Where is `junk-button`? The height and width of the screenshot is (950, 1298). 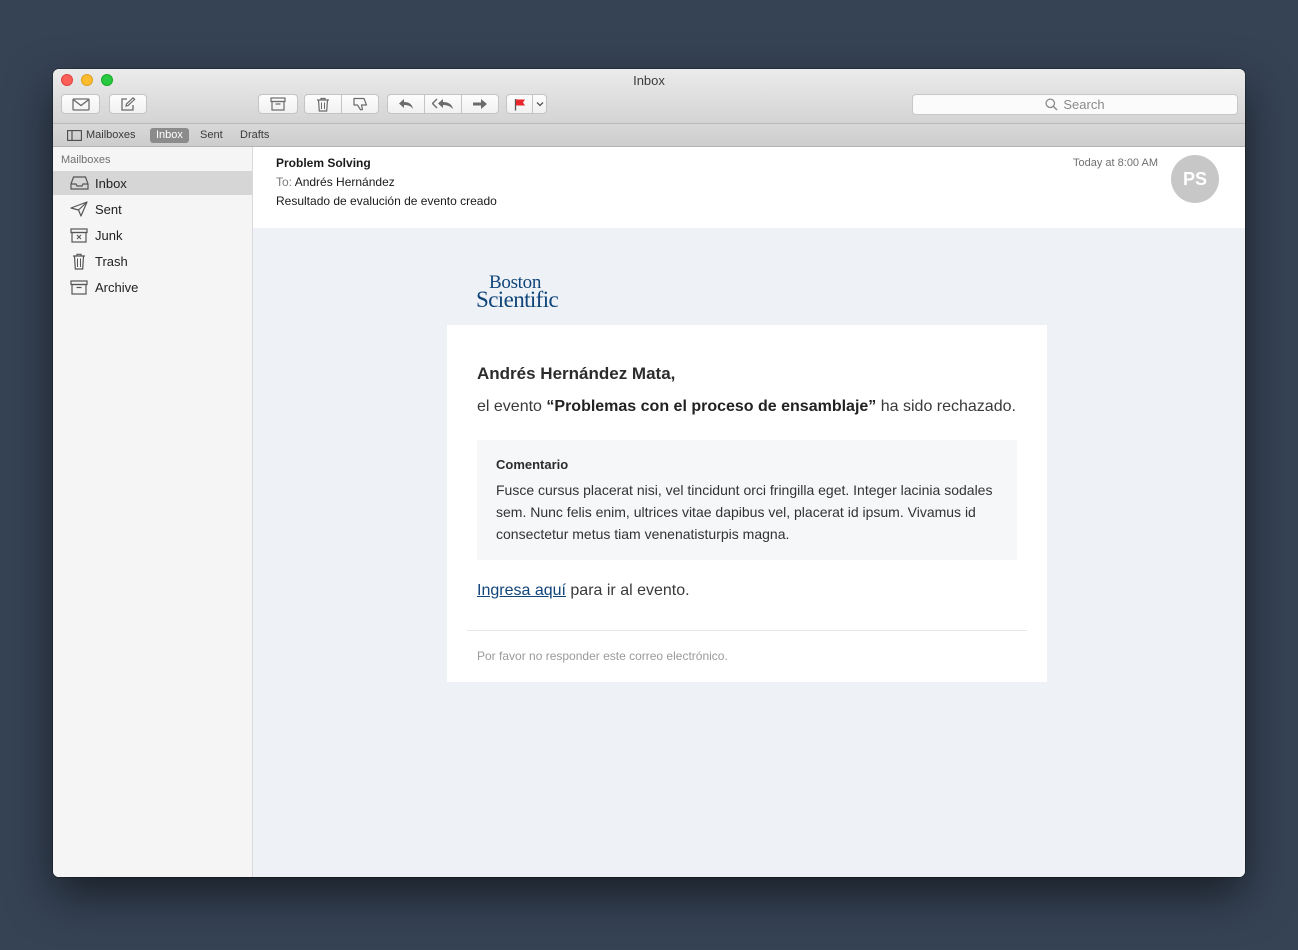 junk-button is located at coordinates (360, 104).